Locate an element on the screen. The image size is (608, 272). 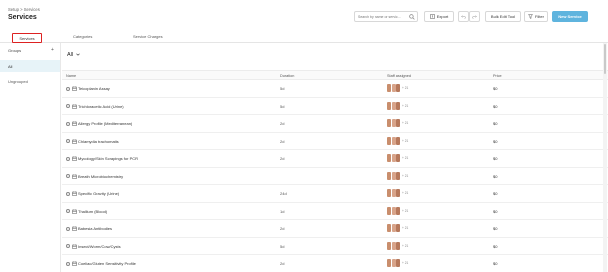
search-box is located at coordinates (386, 16).